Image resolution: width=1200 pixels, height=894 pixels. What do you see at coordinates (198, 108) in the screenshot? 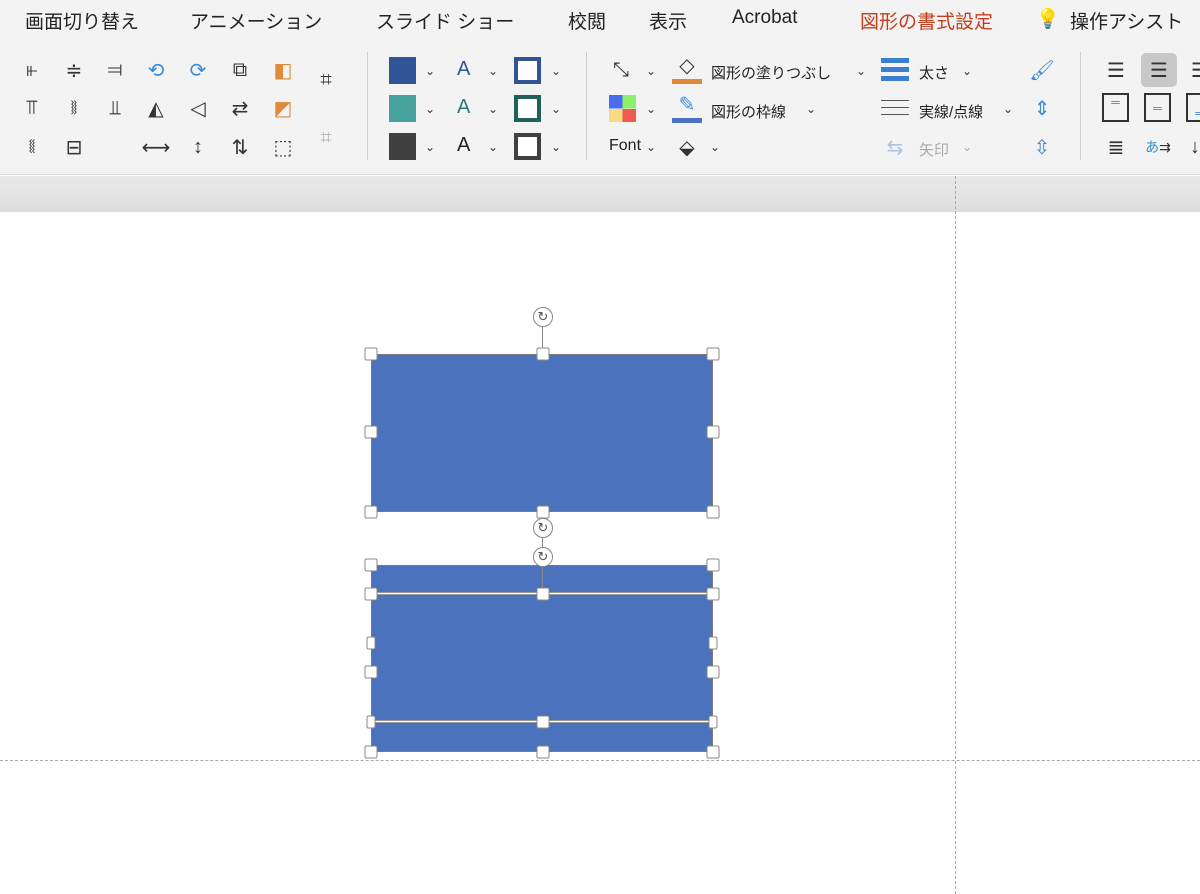
I see `flip-vertical-icon: ◁` at bounding box center [198, 108].